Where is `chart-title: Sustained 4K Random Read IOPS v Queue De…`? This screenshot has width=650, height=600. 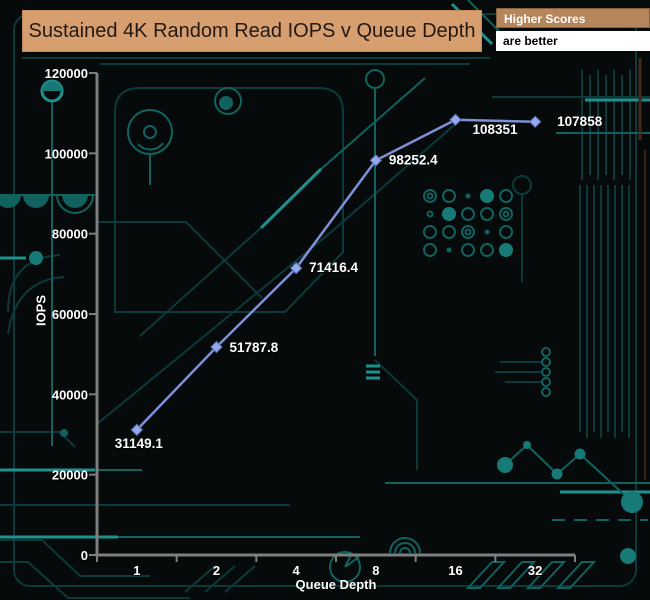 chart-title: Sustained 4K Random Read IOPS v Queue De… is located at coordinates (252, 31).